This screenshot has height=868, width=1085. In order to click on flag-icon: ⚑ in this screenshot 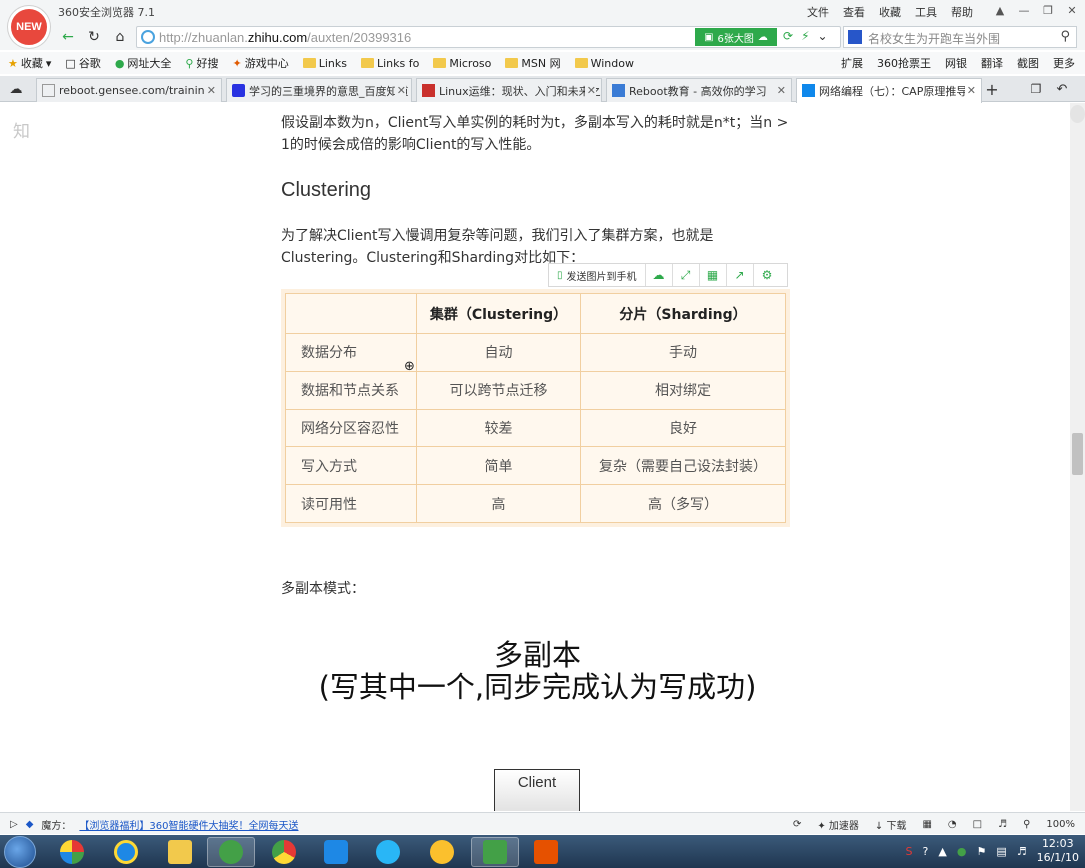, I will do `click(981, 851)`.